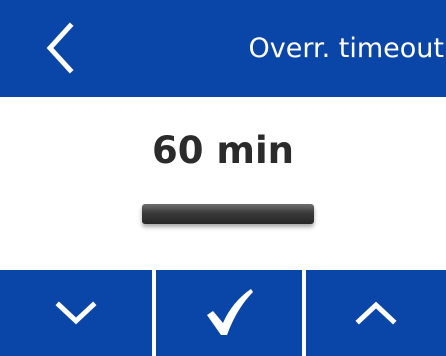  I want to click on chevron-down-icon, so click(76, 313).